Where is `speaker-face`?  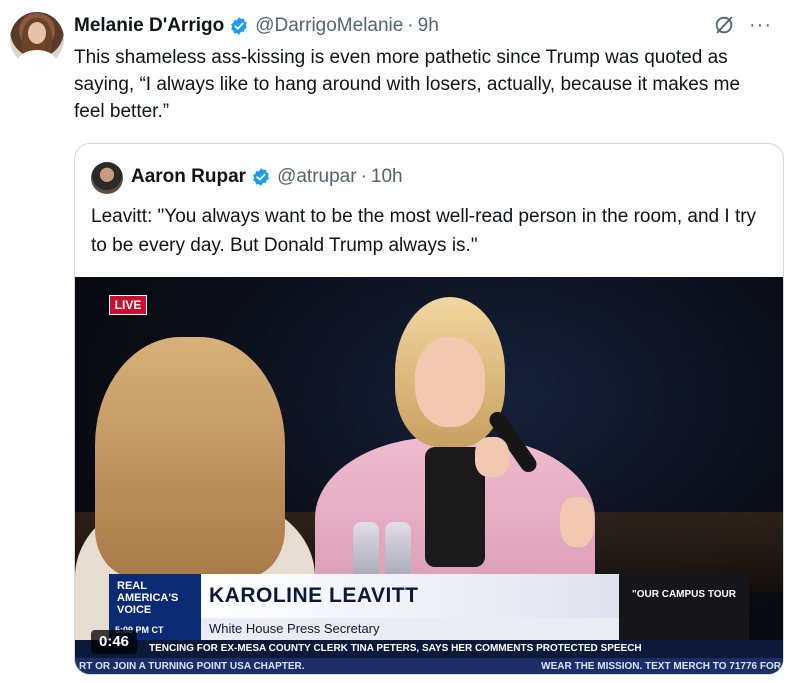 speaker-face is located at coordinates (450, 382).